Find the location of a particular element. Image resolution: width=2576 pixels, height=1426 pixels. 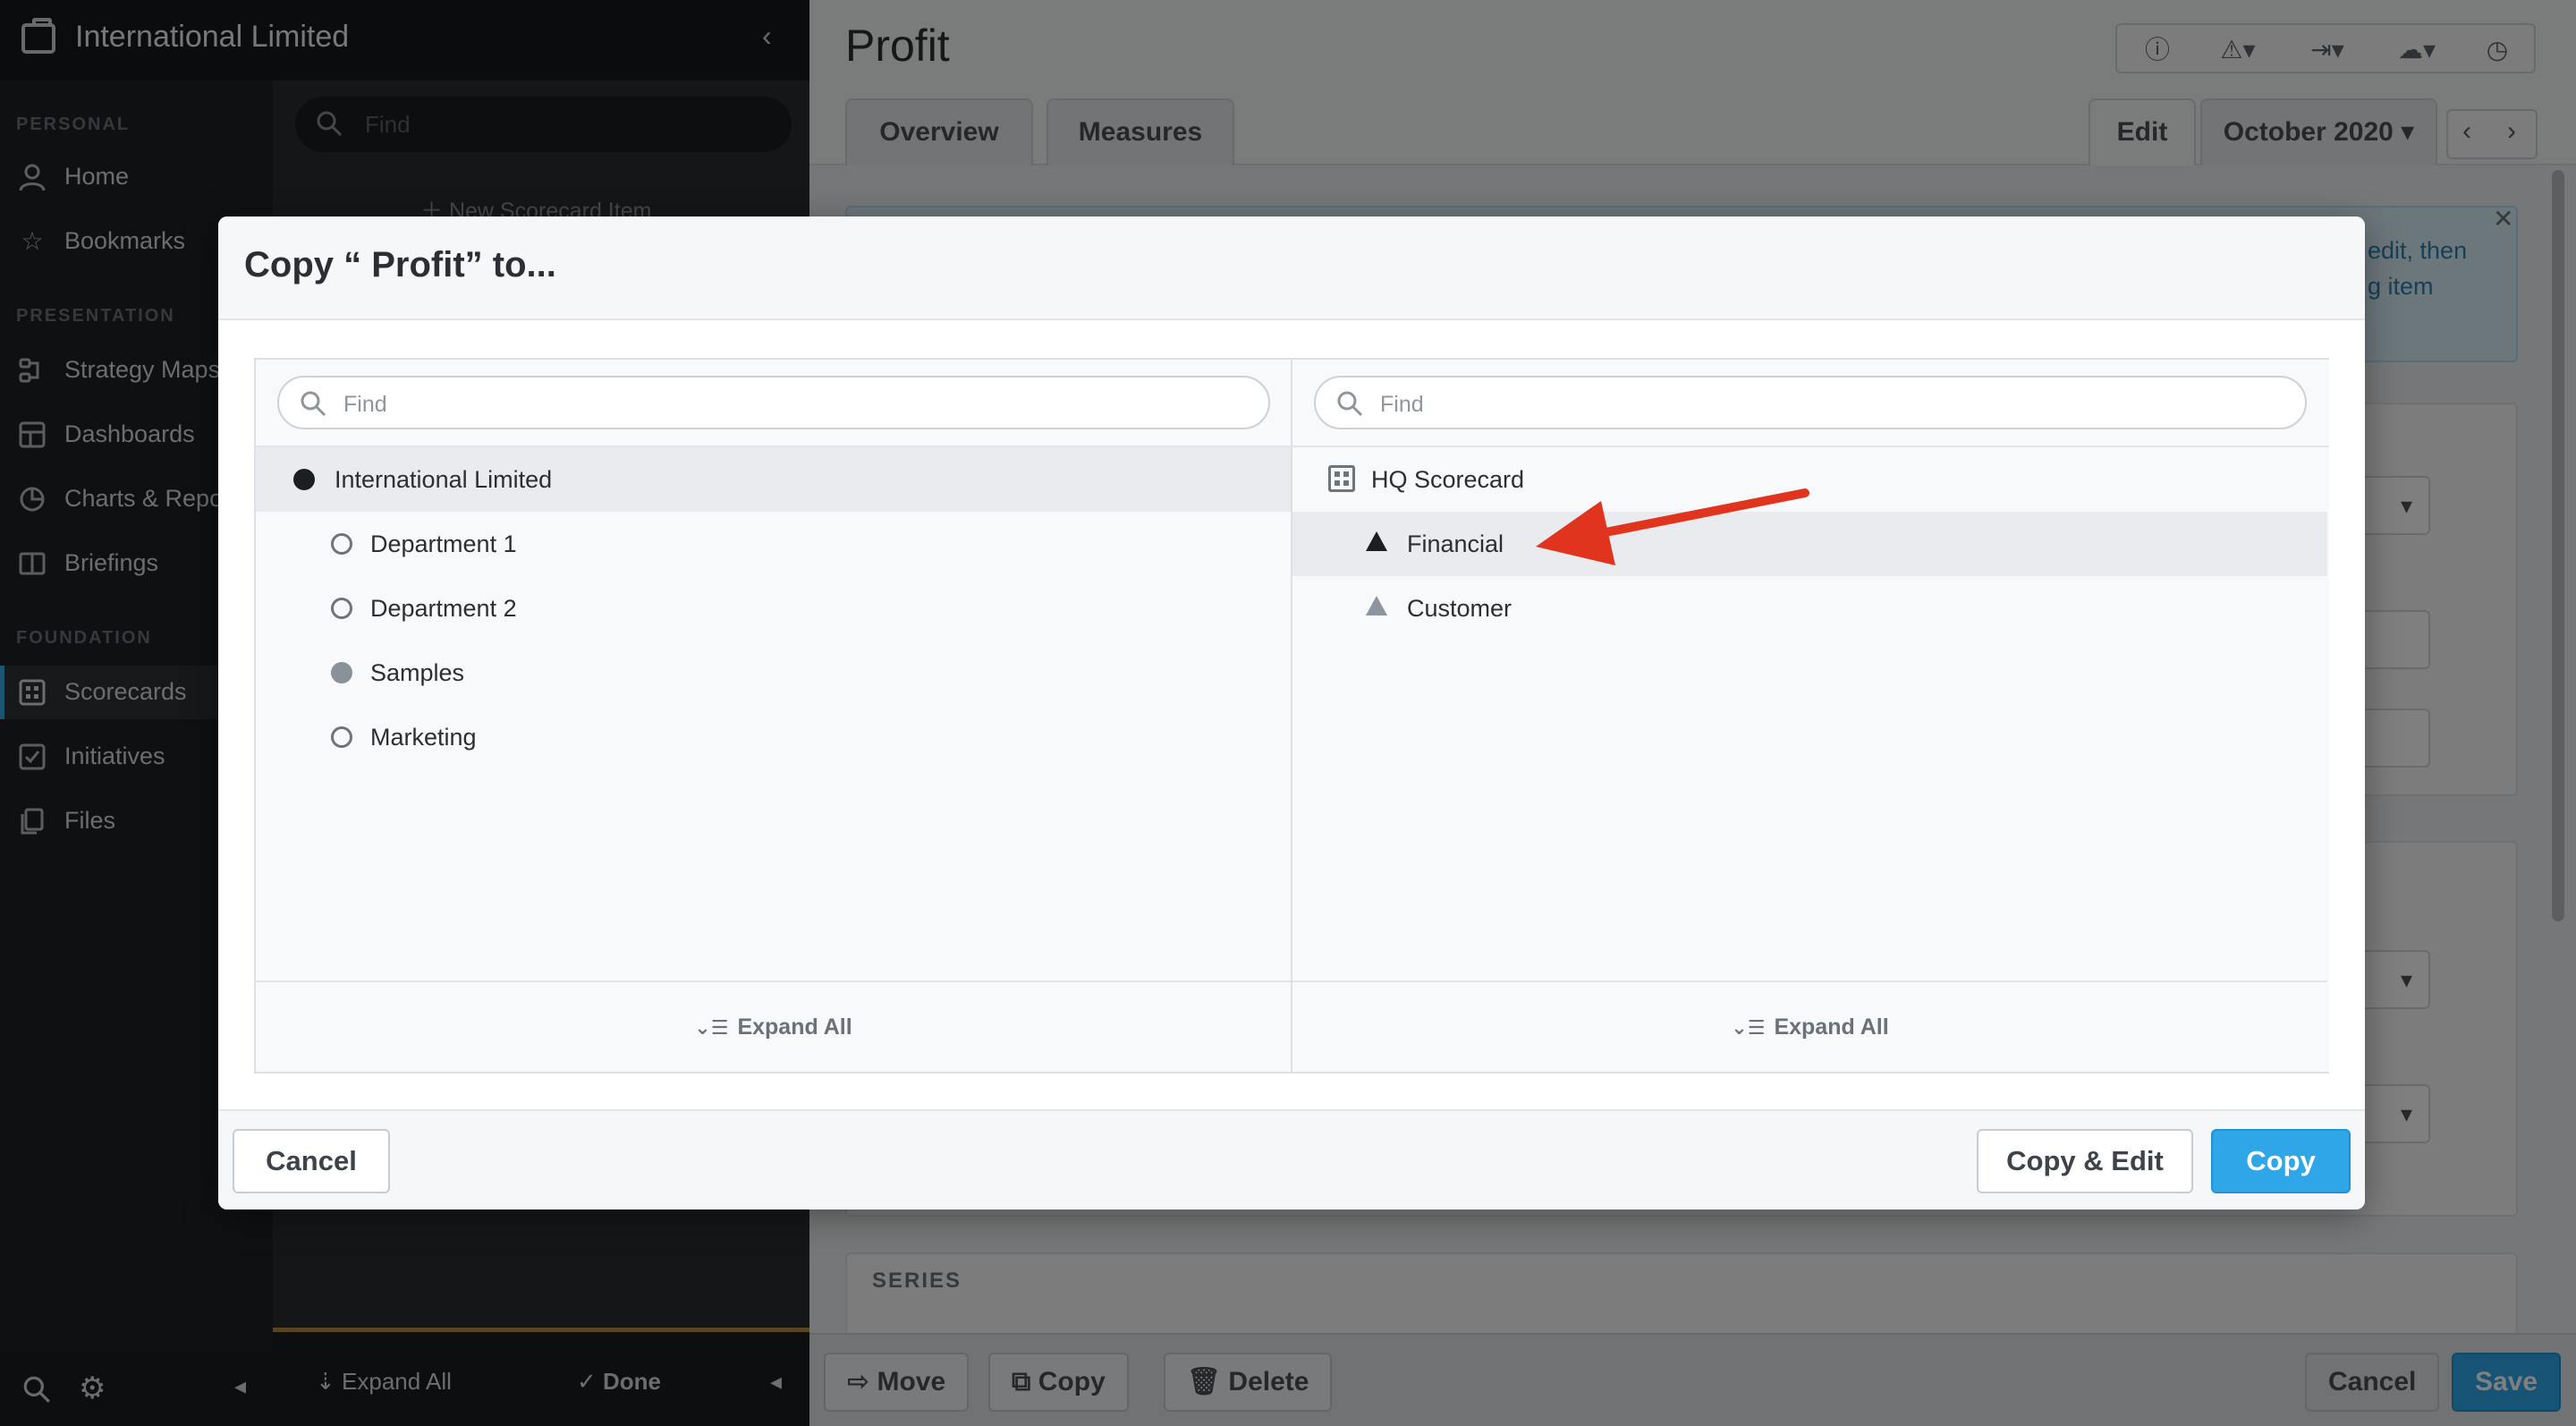

tree-item-department-2: Department 2 is located at coordinates (773, 609).